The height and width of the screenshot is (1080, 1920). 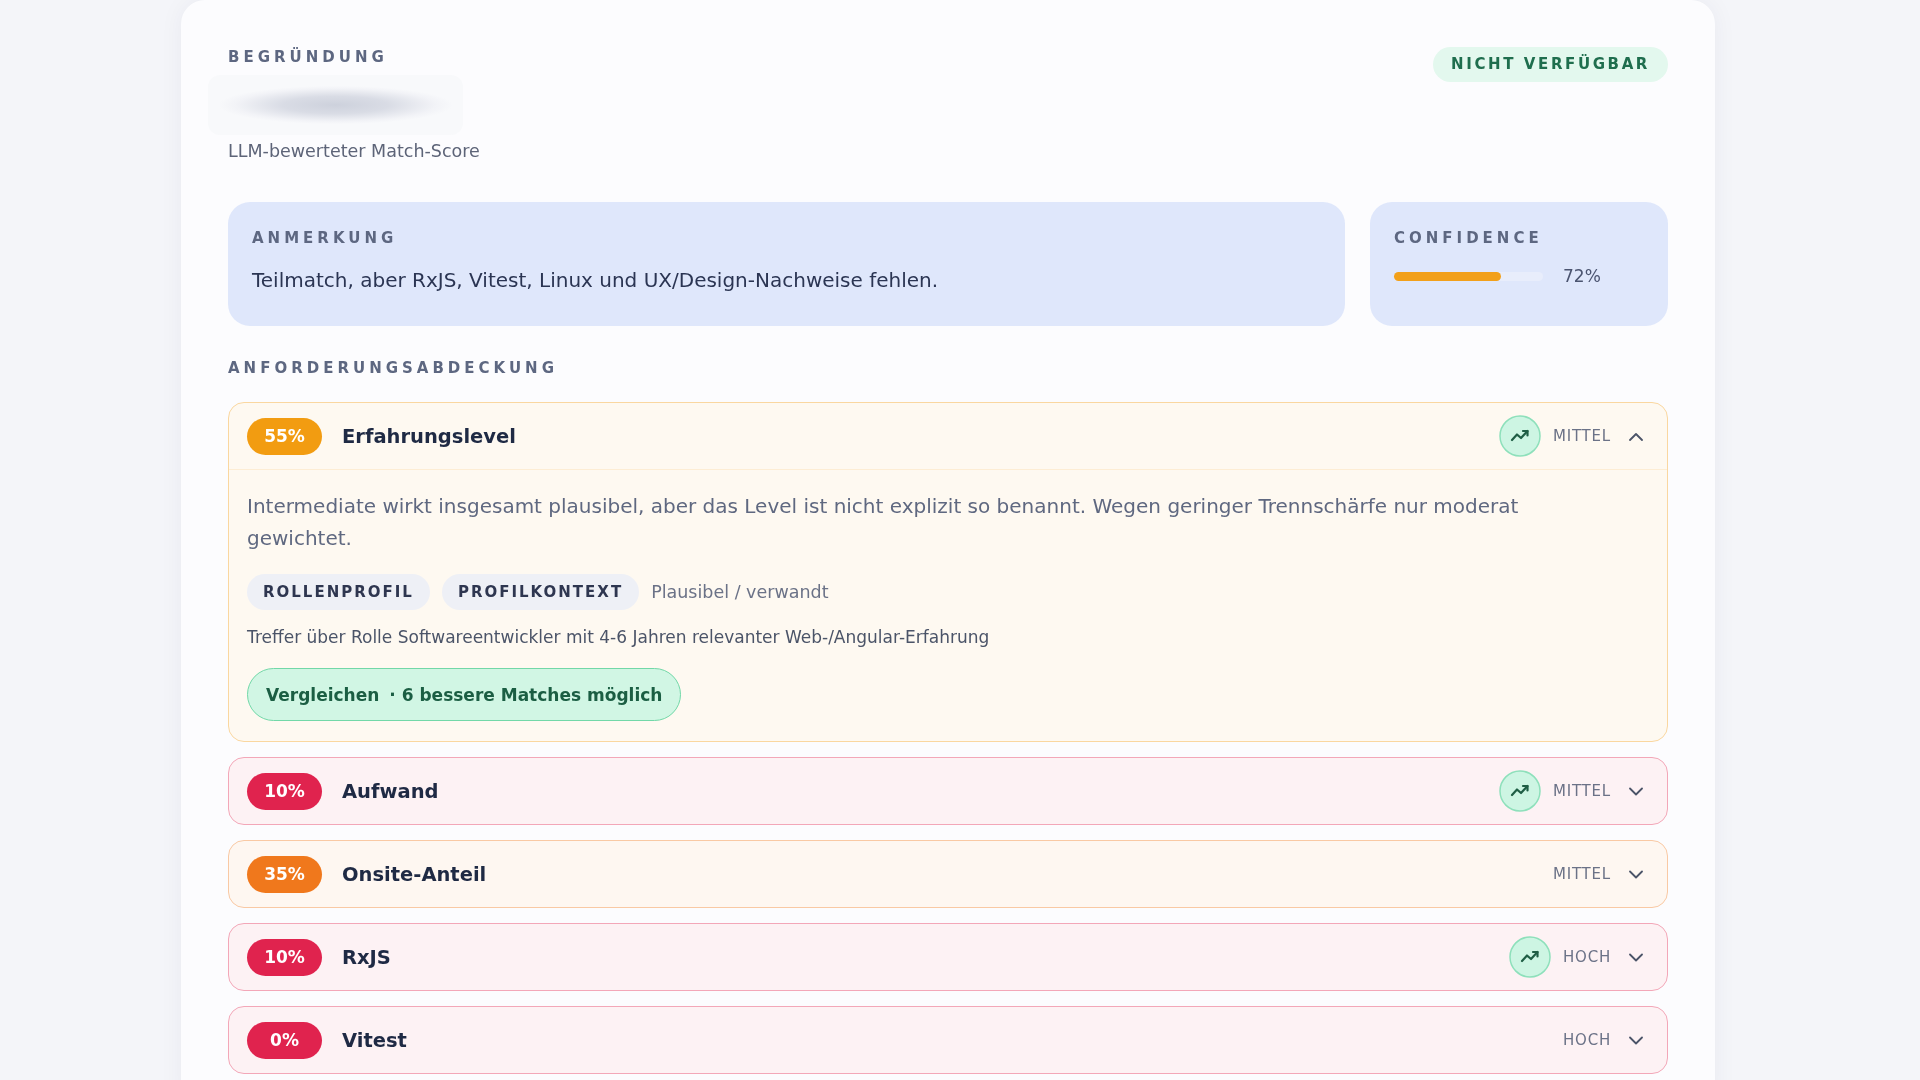 What do you see at coordinates (596, 280) in the screenshot?
I see `note-text: Teilmatch, aber RxJS, Vitest, Linux und UX/Design-Nachweise fehlen.` at bounding box center [596, 280].